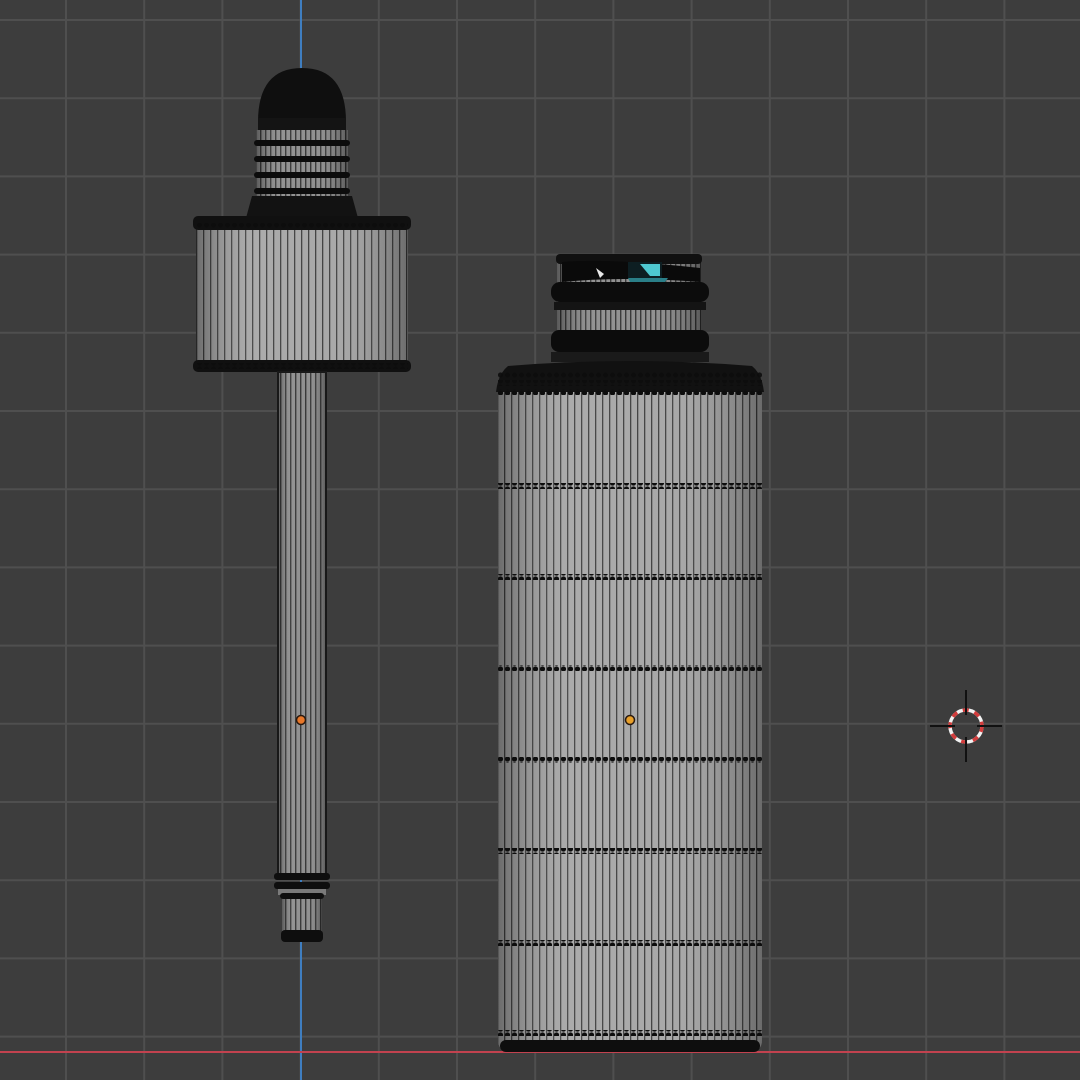 The image size is (1080, 1080). Describe the element at coordinates (301, 720) in the screenshot. I see `dropper-origin-point` at that location.